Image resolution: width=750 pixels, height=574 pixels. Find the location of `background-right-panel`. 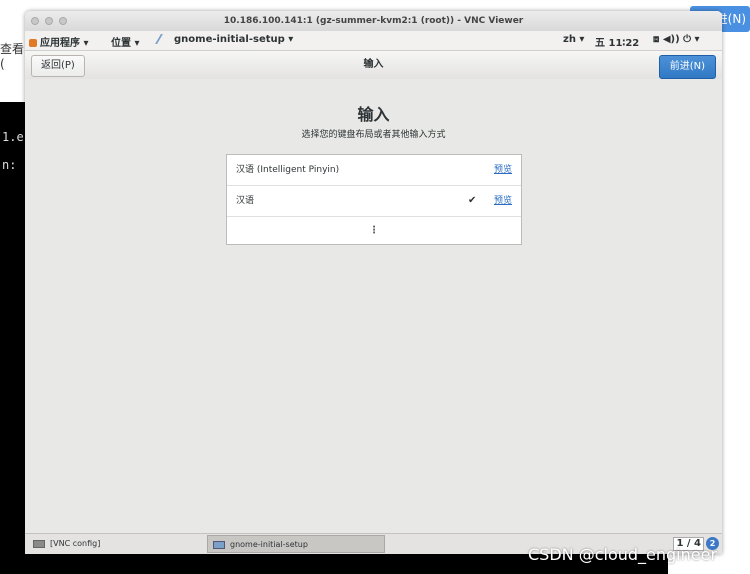

background-right-panel is located at coordinates (736, 287).